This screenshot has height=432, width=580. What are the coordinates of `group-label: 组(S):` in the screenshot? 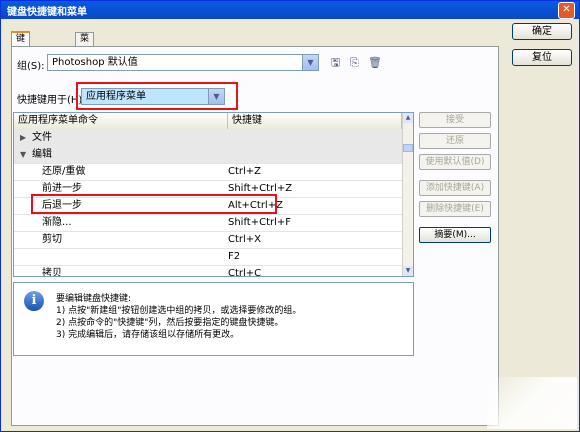 It's located at (31, 66).